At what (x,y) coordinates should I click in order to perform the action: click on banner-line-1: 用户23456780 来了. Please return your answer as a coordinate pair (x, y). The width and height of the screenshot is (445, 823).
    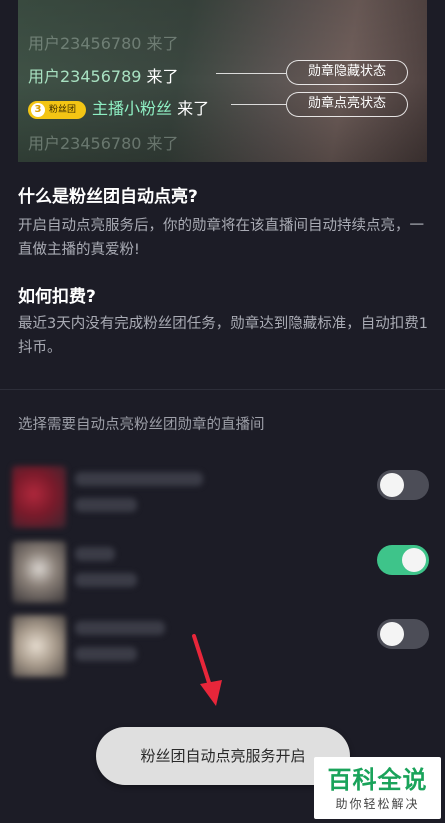
    Looking at the image, I should click on (103, 42).